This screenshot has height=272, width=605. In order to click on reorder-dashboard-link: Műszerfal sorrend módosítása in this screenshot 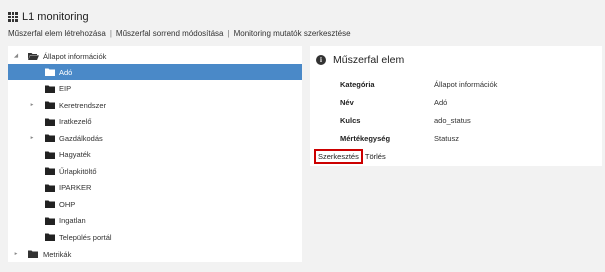, I will do `click(170, 33)`.